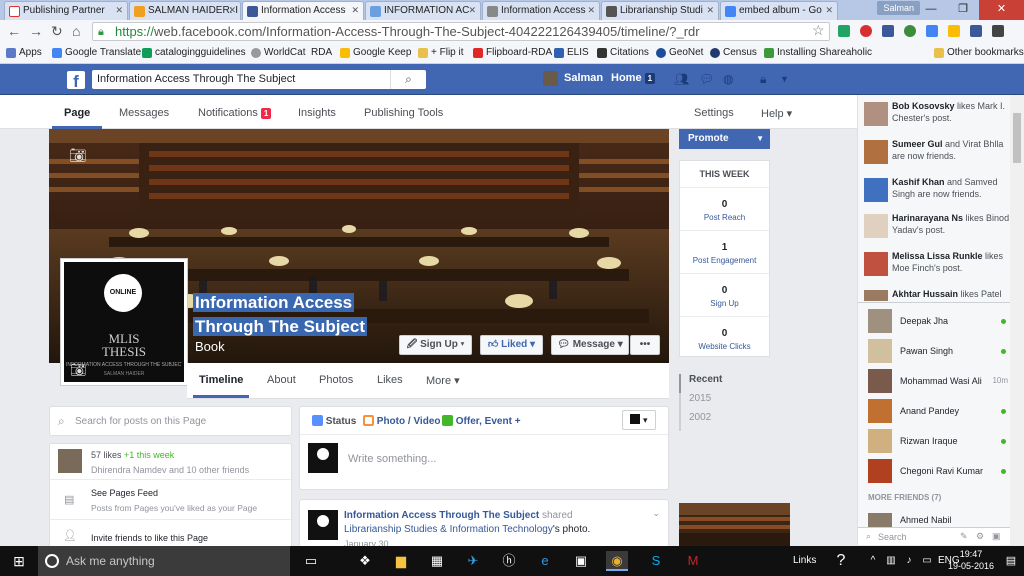 Image resolution: width=1024 pixels, height=576 pixels. What do you see at coordinates (511, 345) in the screenshot?
I see `liked-button: 👍︎ Liked ▾` at bounding box center [511, 345].